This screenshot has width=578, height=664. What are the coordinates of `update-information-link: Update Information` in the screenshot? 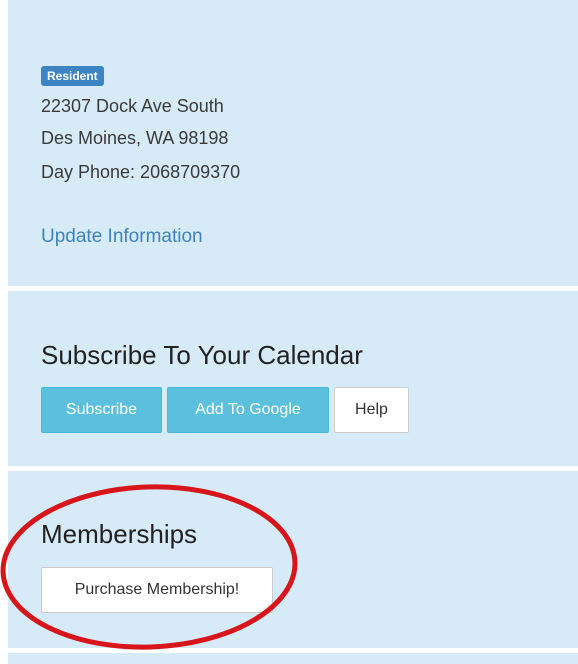 It's located at (122, 237).